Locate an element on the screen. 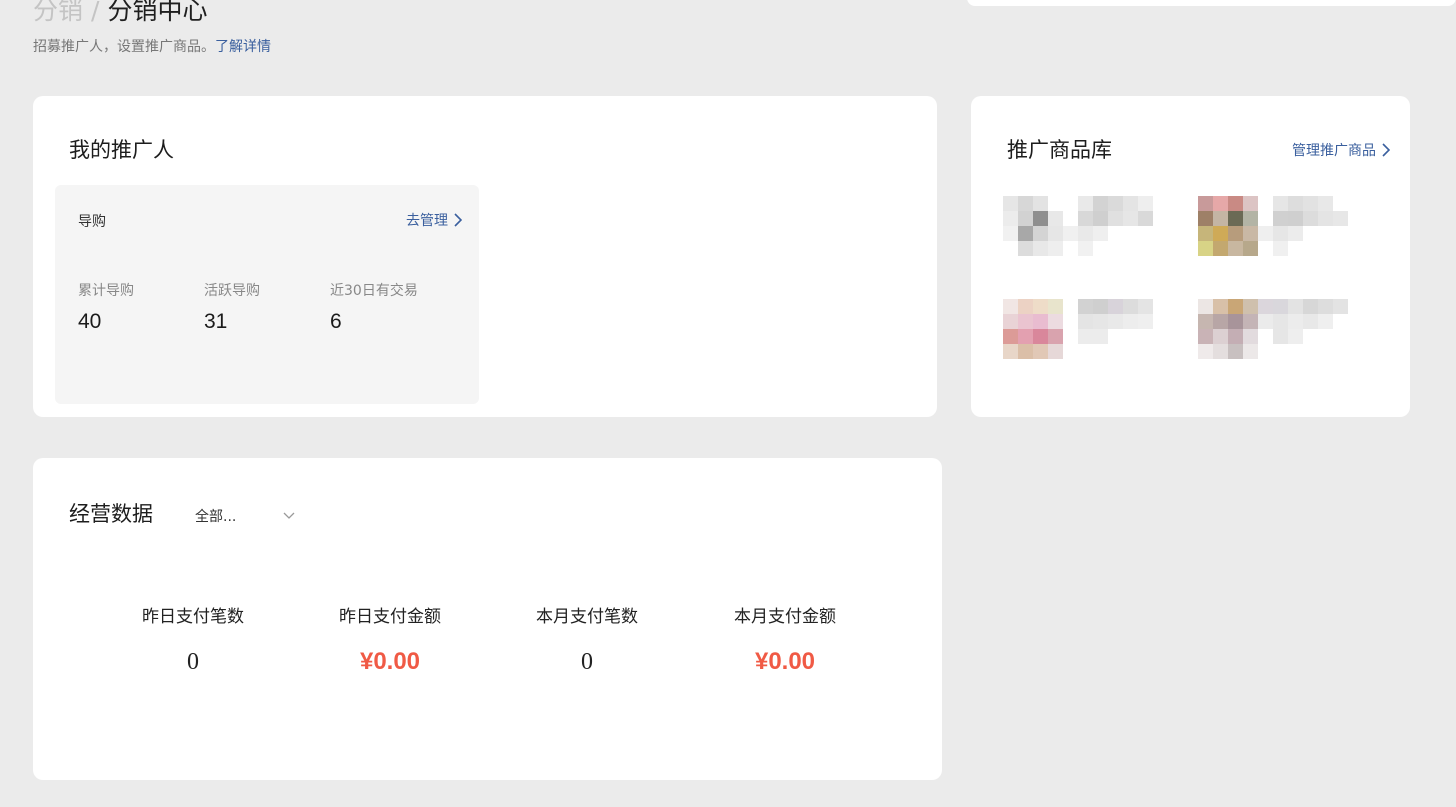 The width and height of the screenshot is (1456, 807). manage-products-link: 管理推广商品 is located at coordinates (1341, 150).